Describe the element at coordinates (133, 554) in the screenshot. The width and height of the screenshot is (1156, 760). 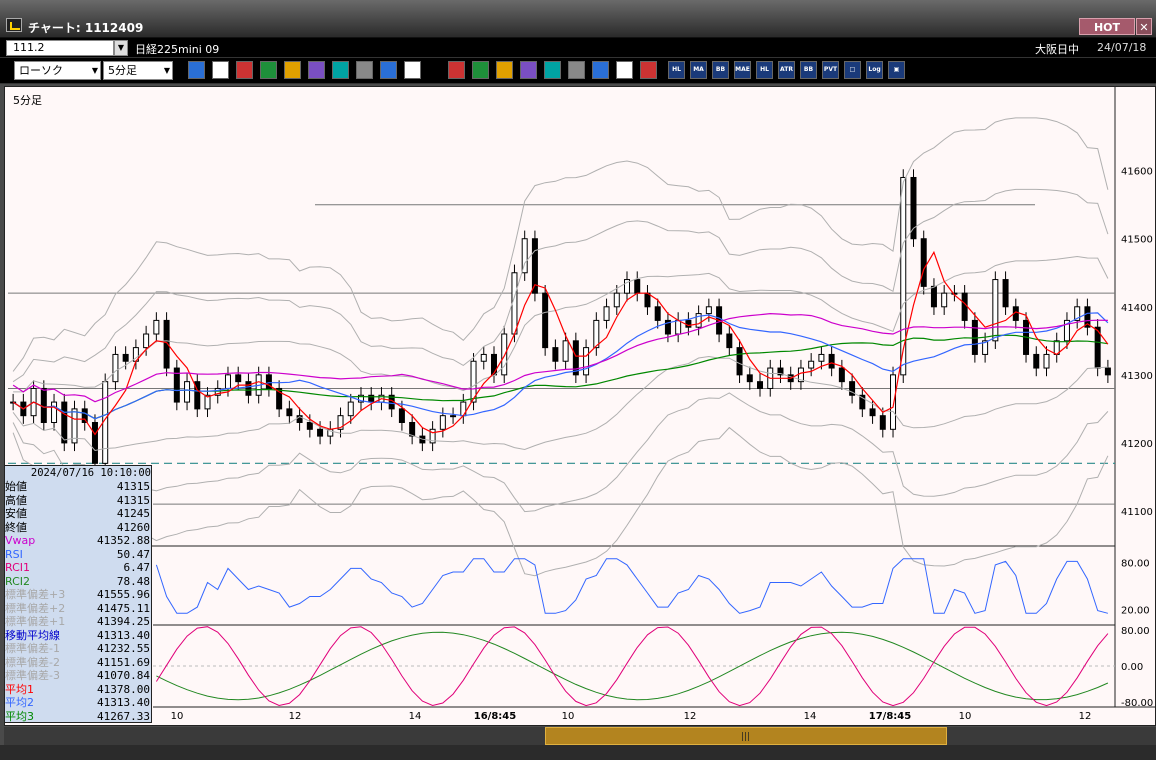
I see `data-row-value: 50.47` at that location.